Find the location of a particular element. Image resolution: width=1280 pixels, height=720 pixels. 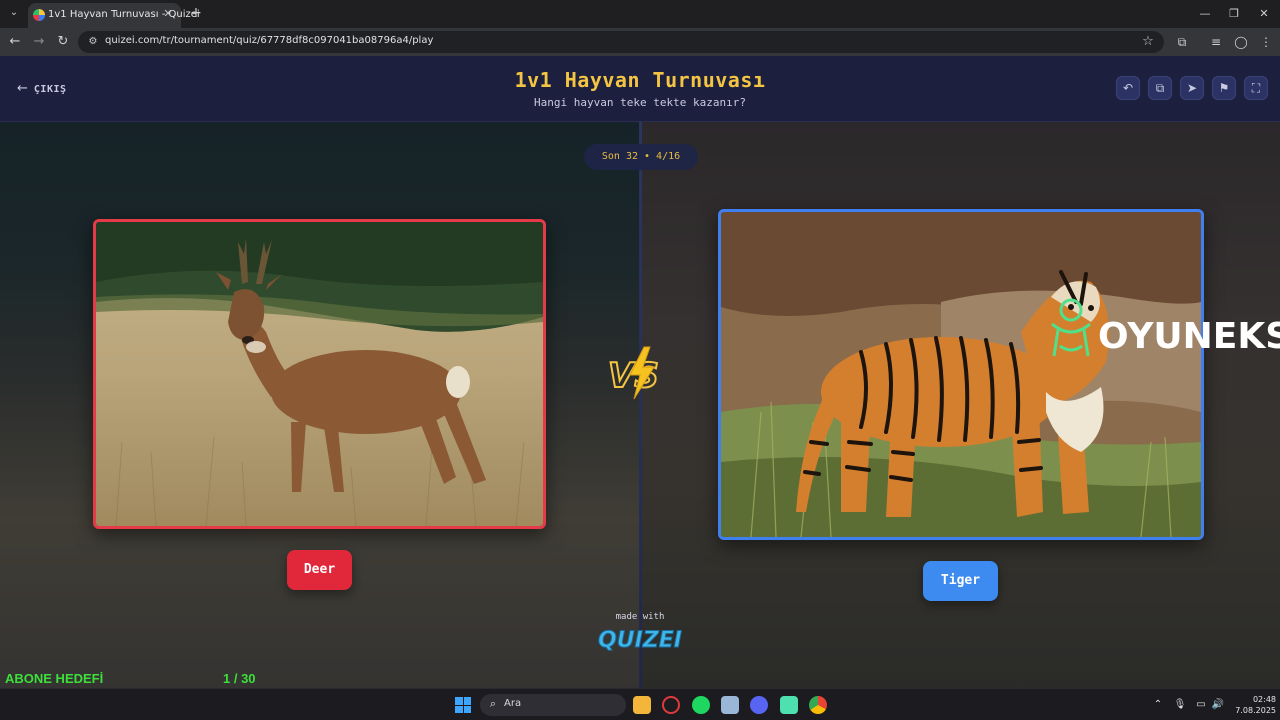

versus-icon: VS is located at coordinates (633, 373).